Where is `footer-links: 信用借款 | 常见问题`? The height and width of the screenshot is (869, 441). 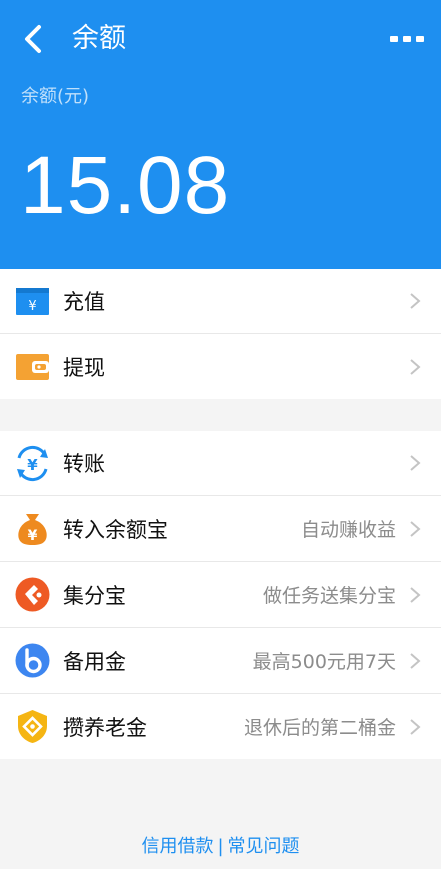
footer-links: 信用借款 | 常见问题 is located at coordinates (220, 845).